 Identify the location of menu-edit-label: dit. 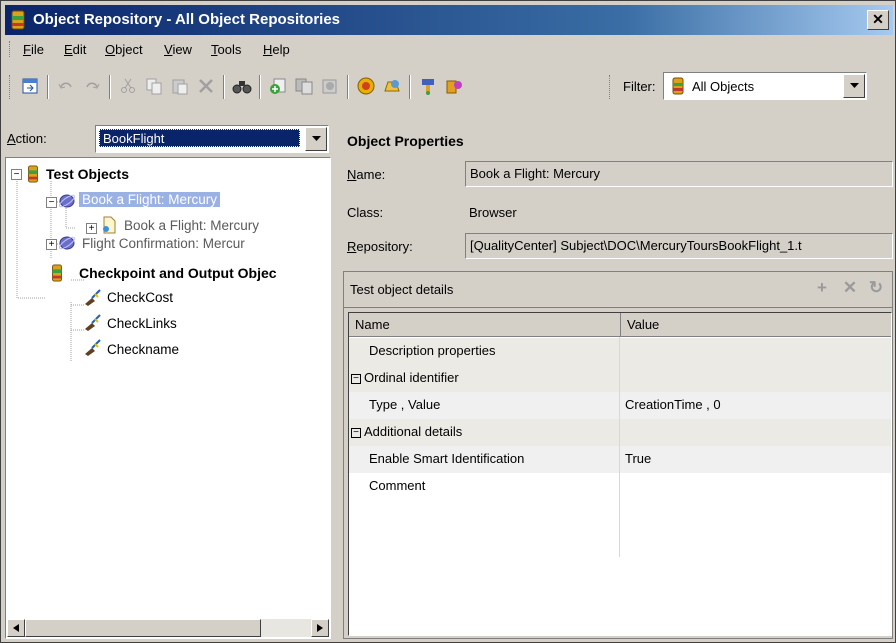
(79, 49).